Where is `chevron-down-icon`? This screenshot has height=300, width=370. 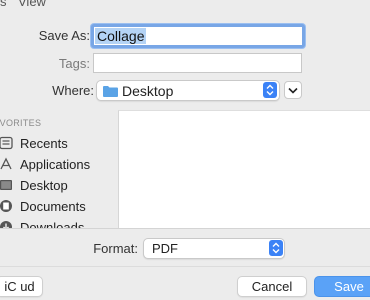 chevron-down-icon is located at coordinates (293, 90).